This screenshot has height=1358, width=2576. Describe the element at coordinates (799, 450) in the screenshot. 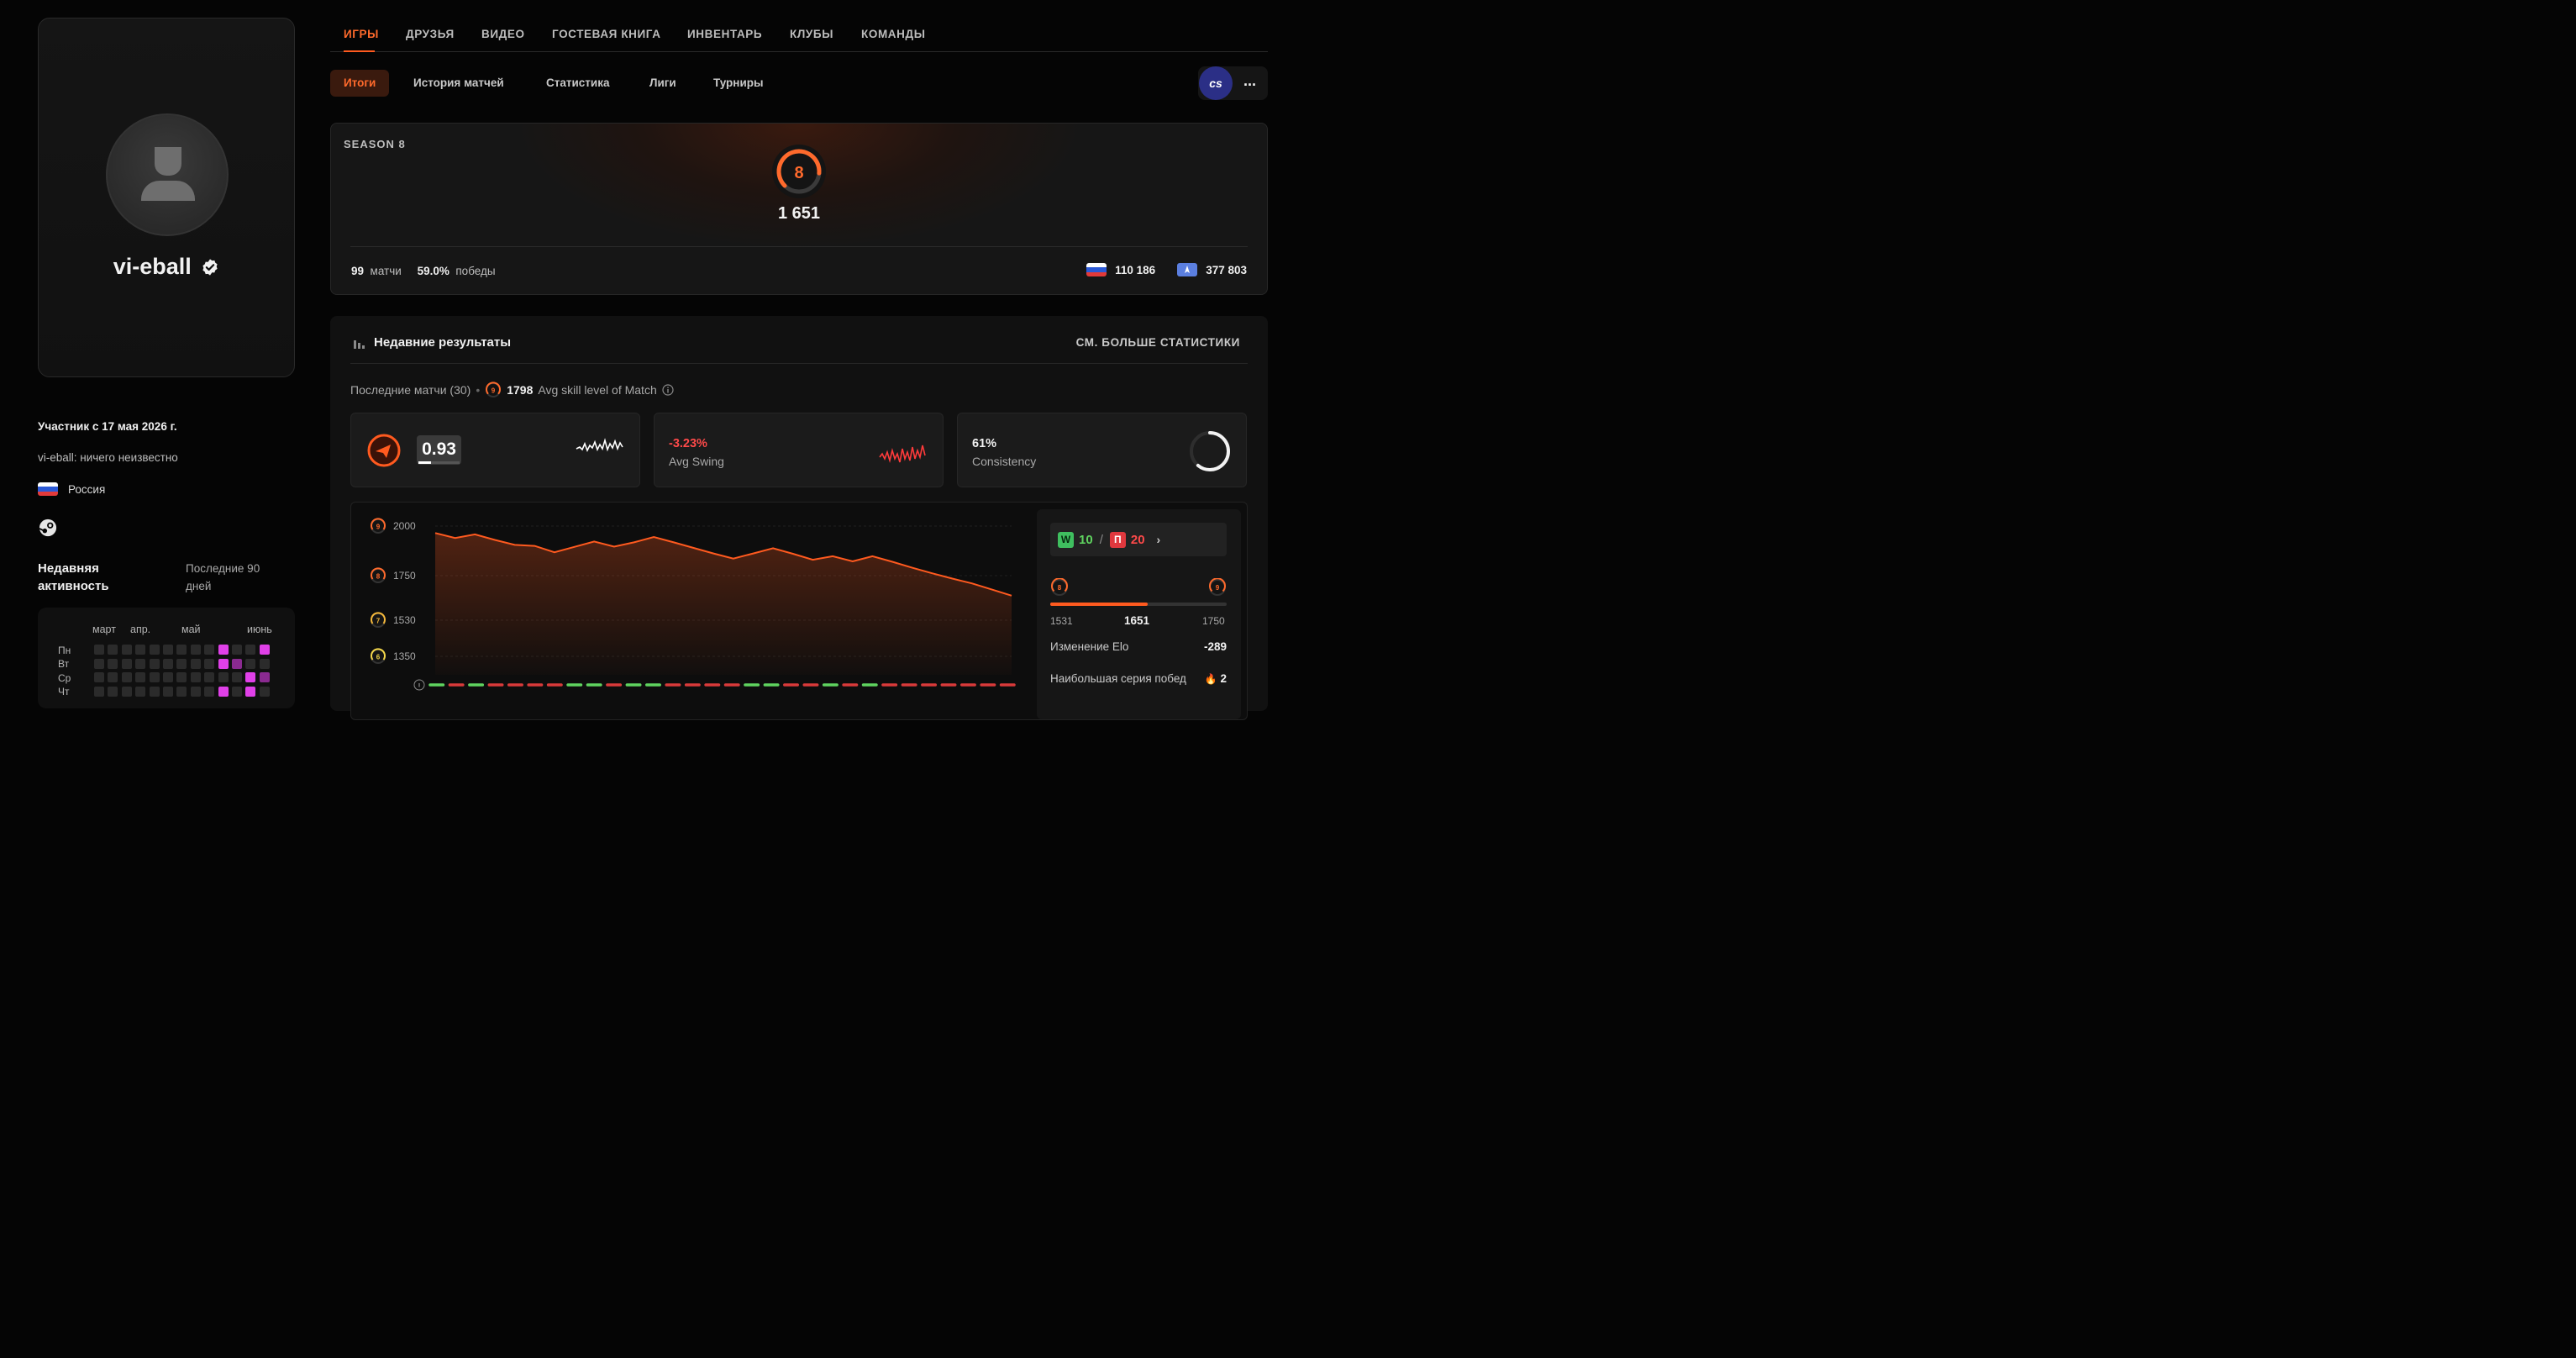

I see `avg-swing-card: -3.23% Avg Swing` at that location.